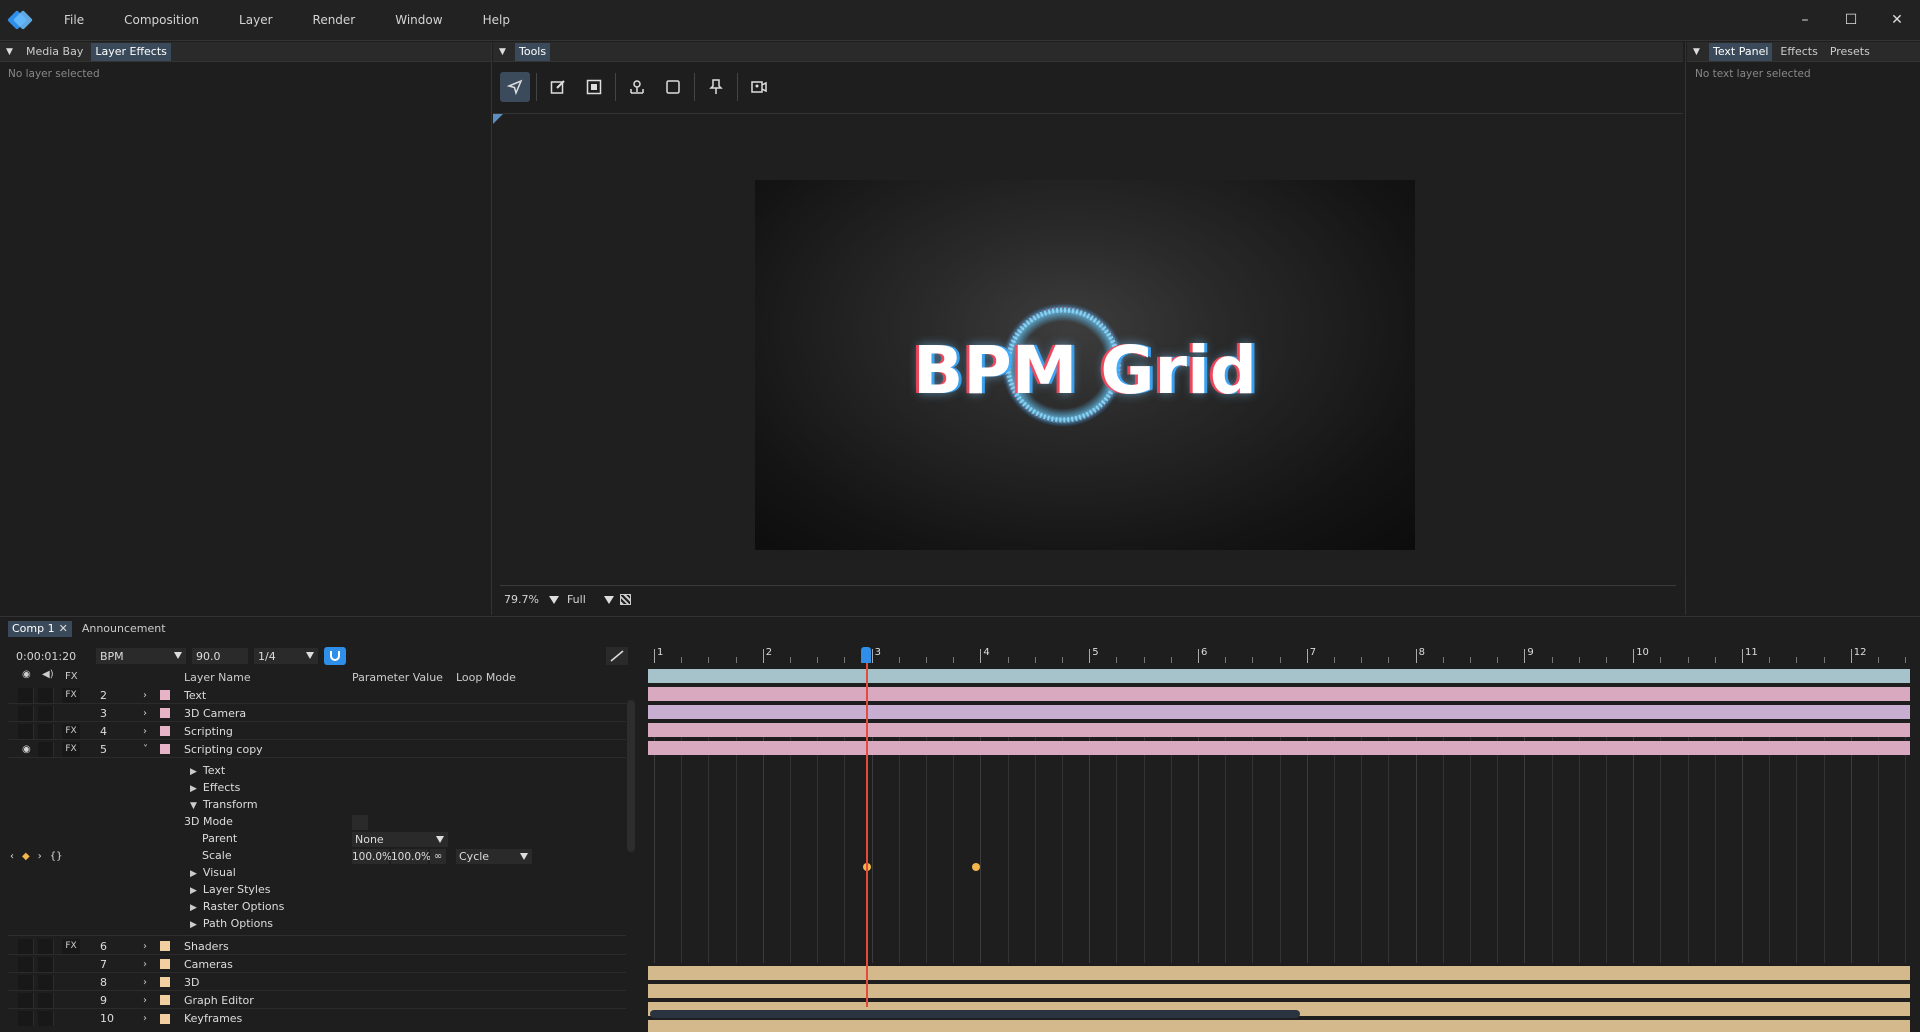 The image size is (1920, 1032). I want to click on bpm-field: 90.0, so click(220, 656).